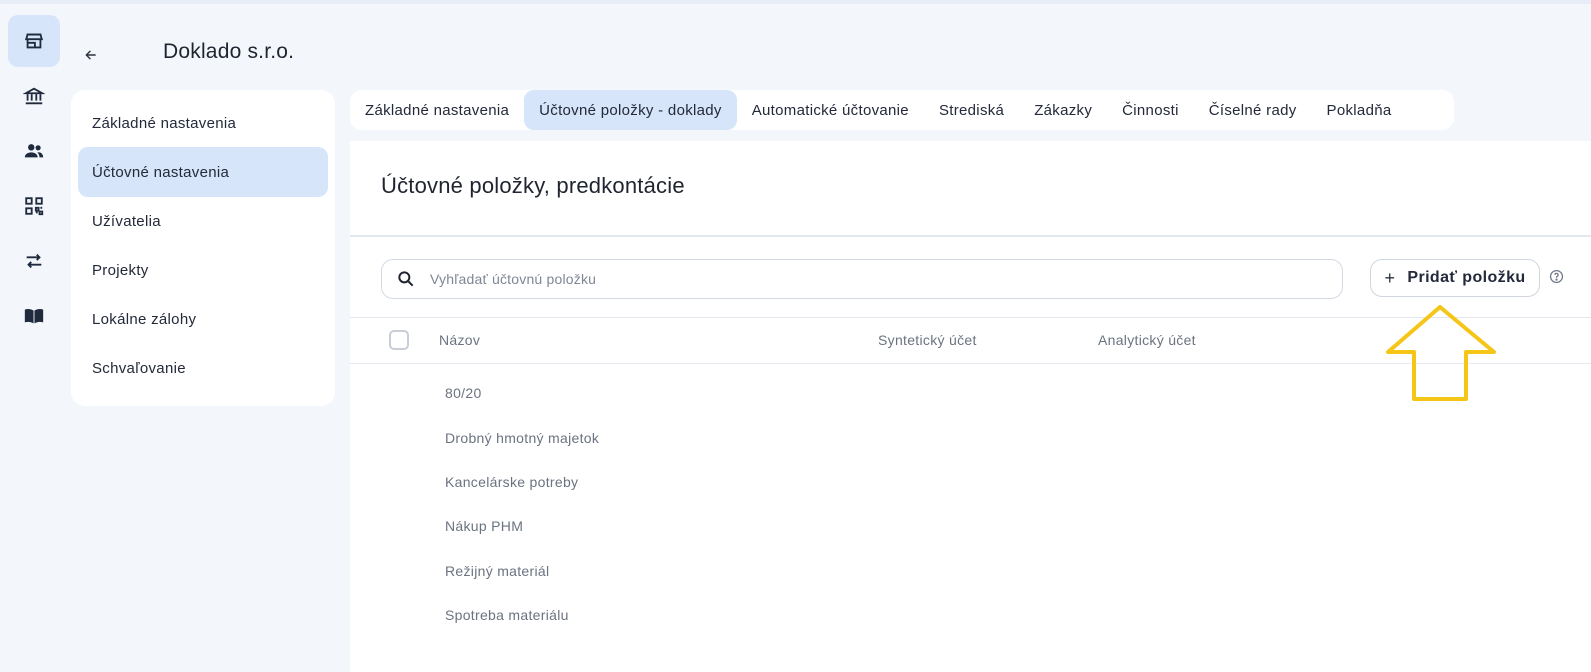 Image resolution: width=1591 pixels, height=672 pixels. Describe the element at coordinates (1441, 353) in the screenshot. I see `up-arrow-highlight-icon` at that location.